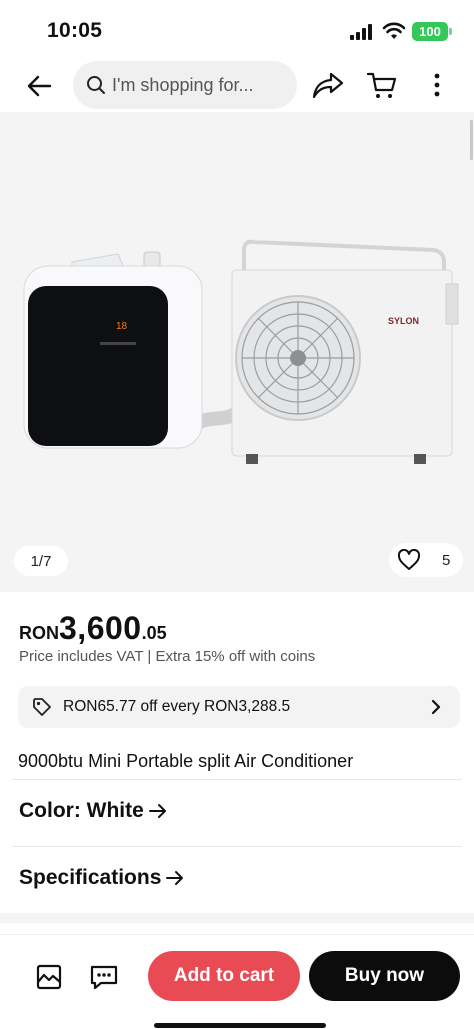  What do you see at coordinates (237, 918) in the screenshot?
I see `section-separator` at bounding box center [237, 918].